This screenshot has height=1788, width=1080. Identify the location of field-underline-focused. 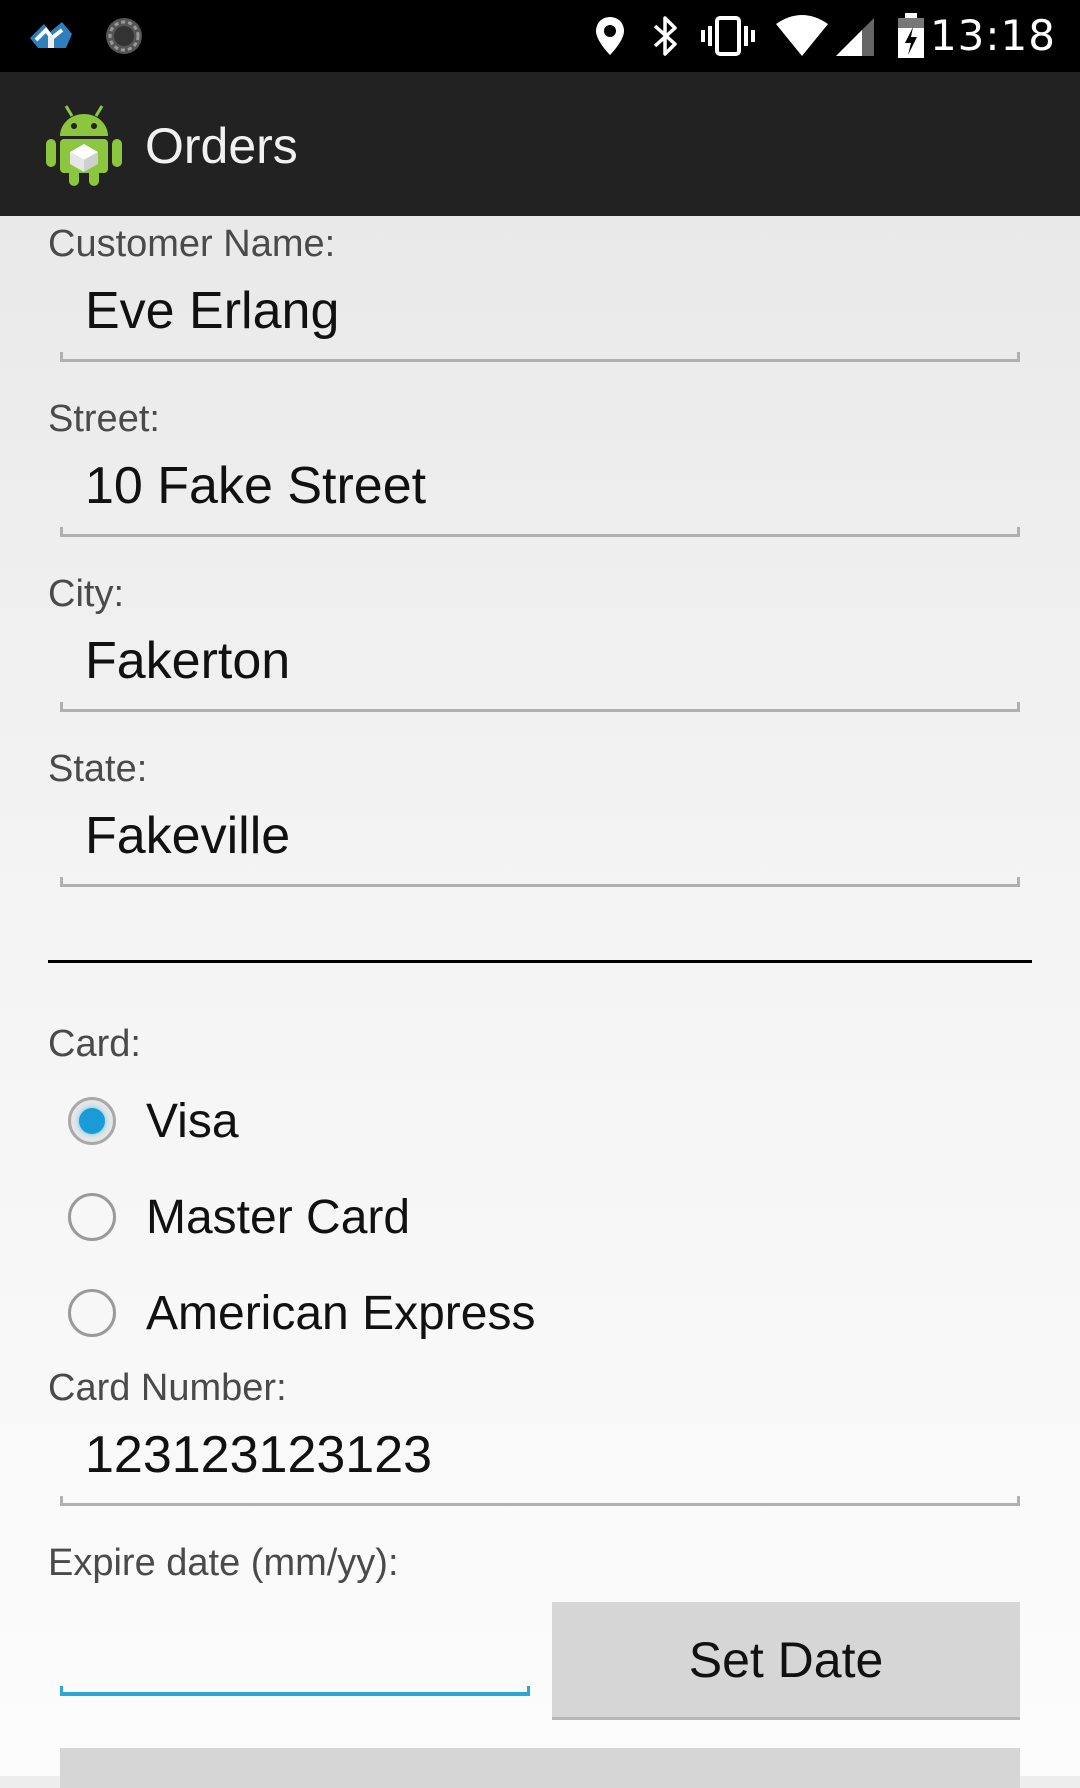
(295, 1691).